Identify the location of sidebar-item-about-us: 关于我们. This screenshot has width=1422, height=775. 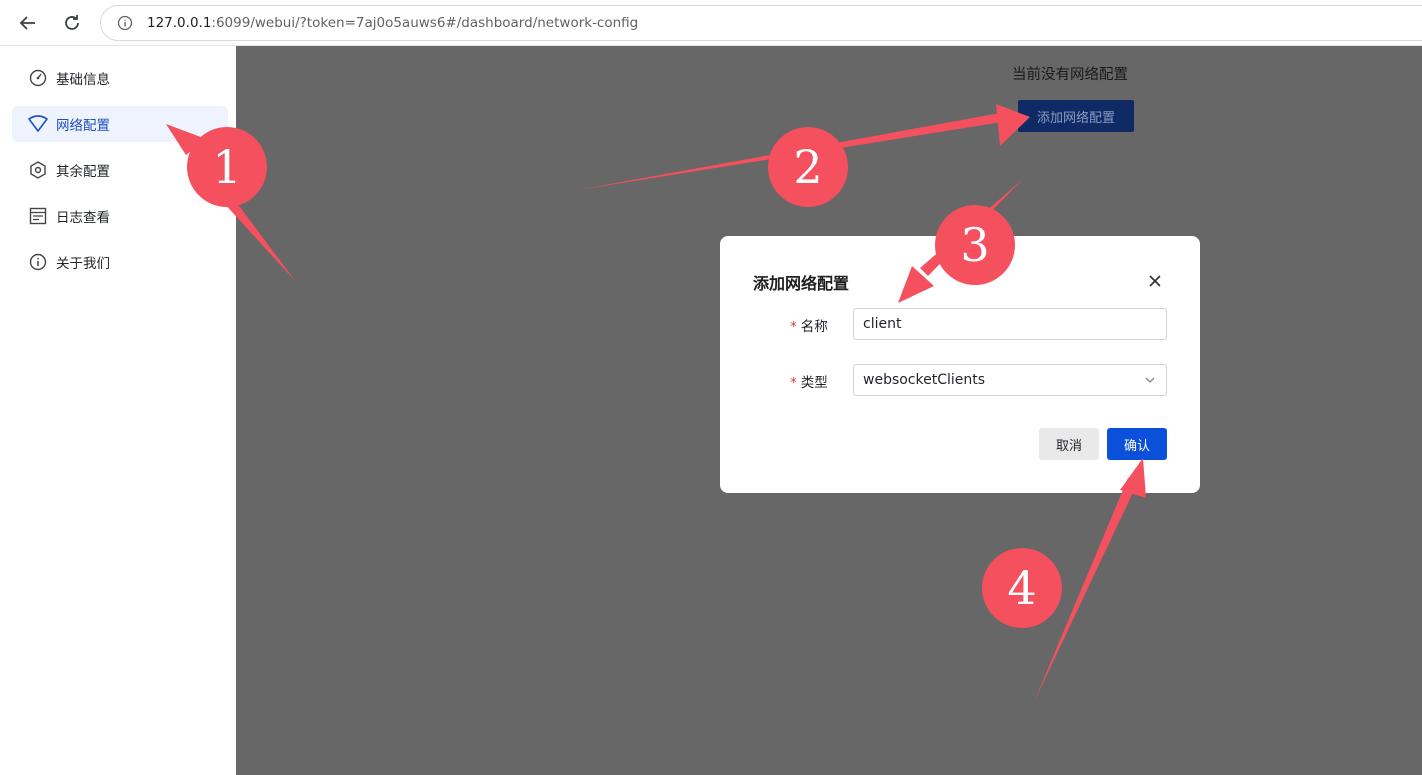
(120, 262).